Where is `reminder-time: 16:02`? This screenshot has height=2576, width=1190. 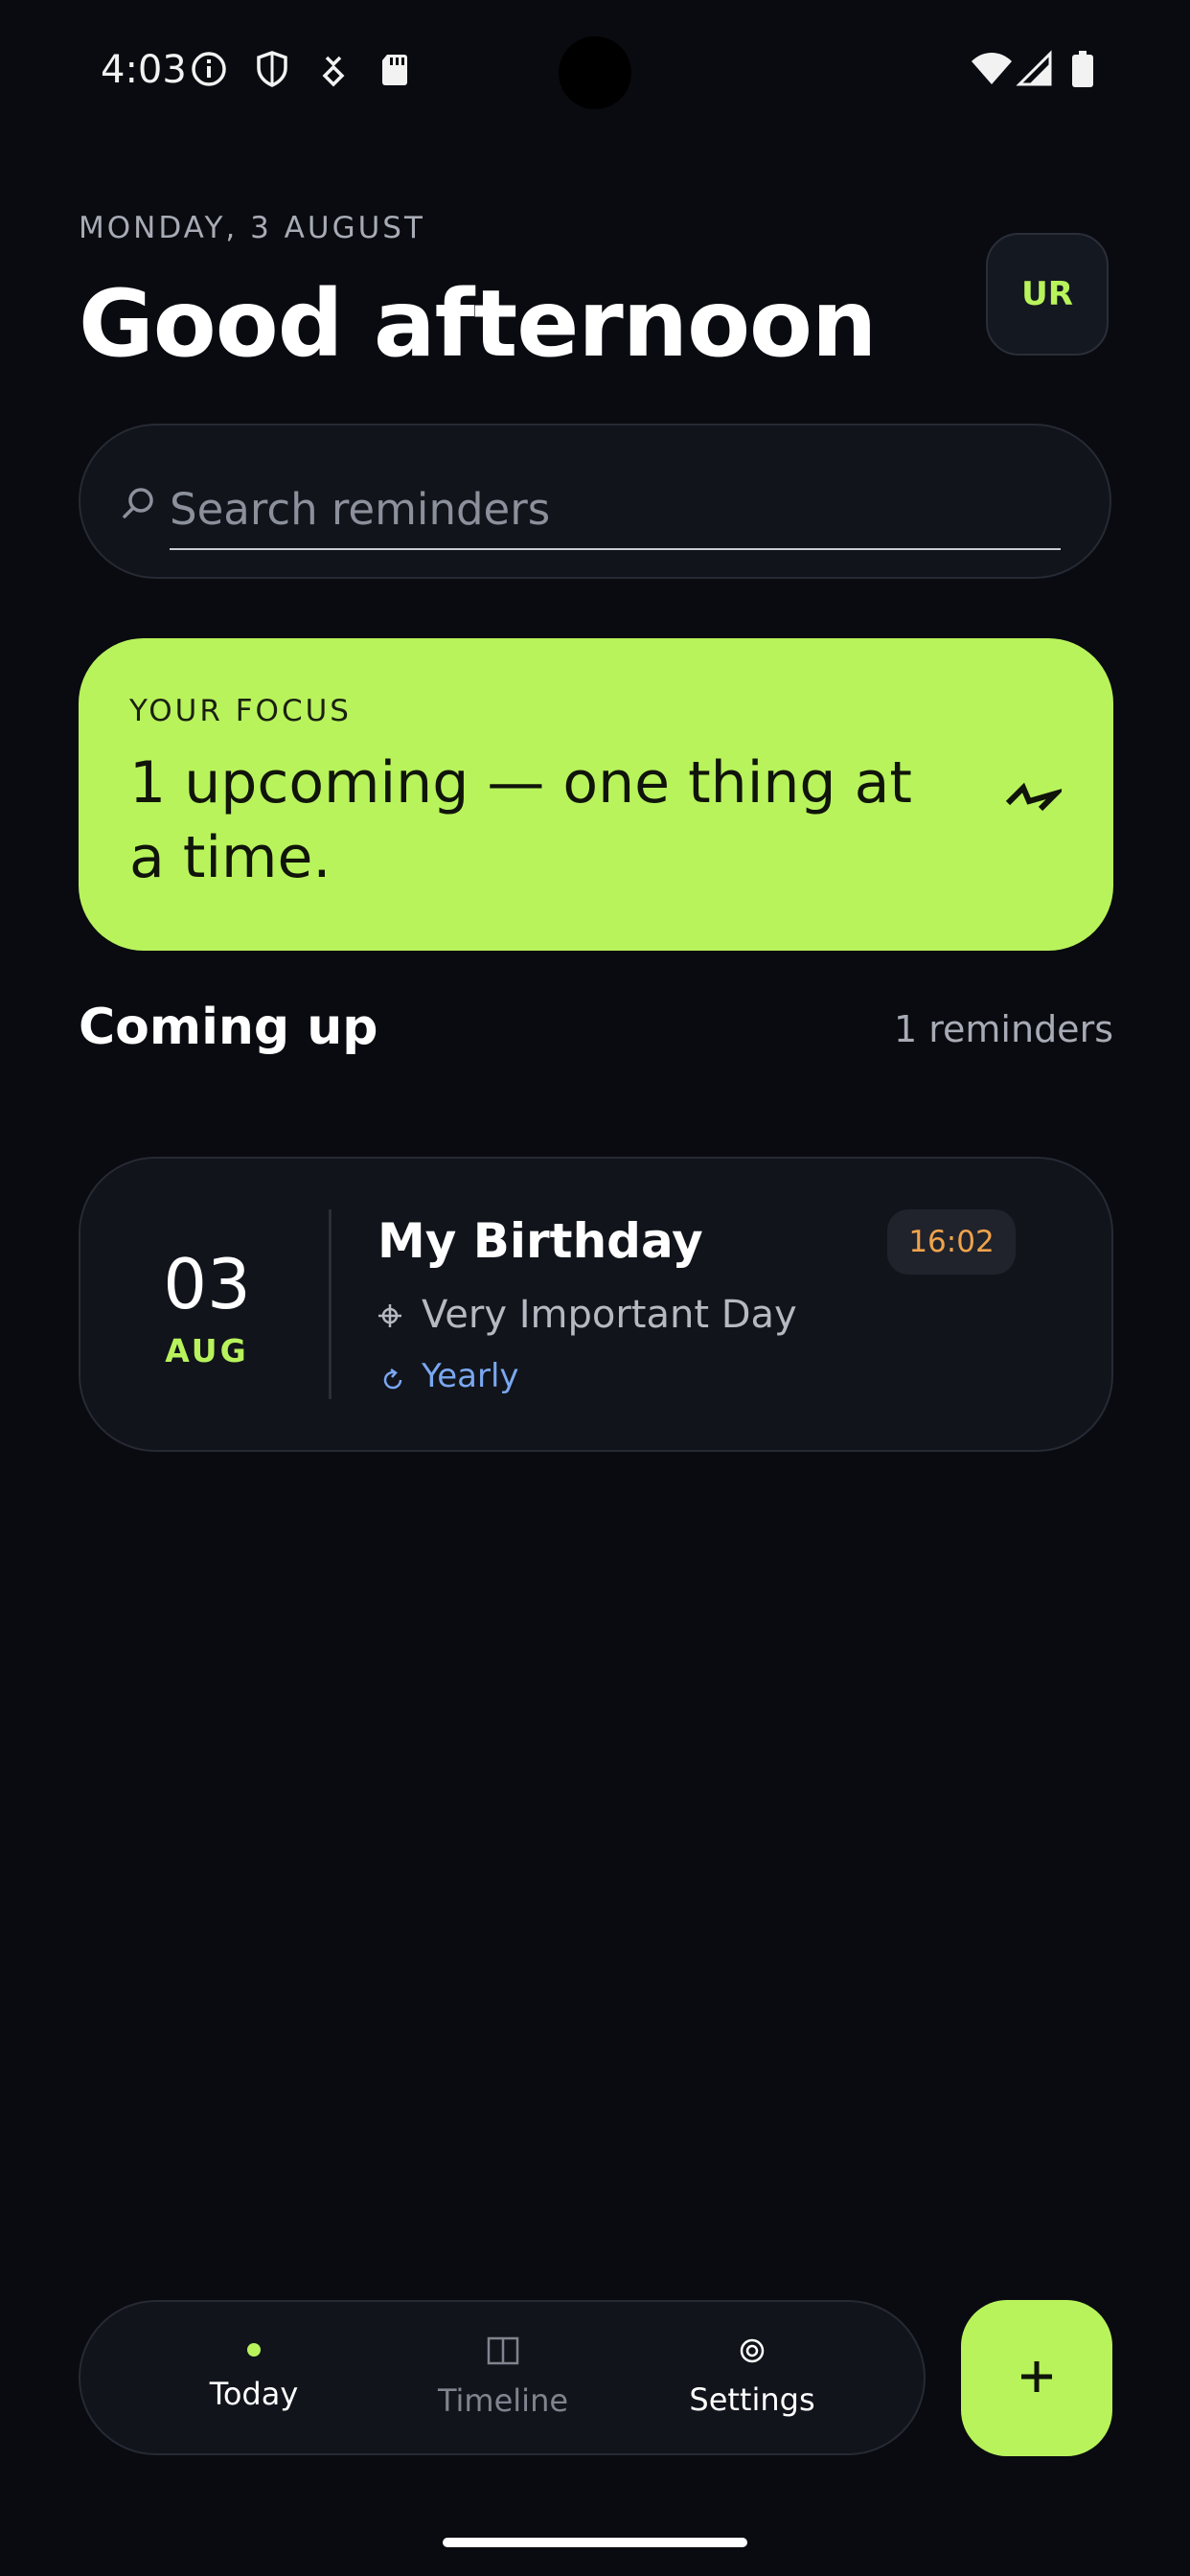
reminder-time: 16:02 is located at coordinates (952, 1242).